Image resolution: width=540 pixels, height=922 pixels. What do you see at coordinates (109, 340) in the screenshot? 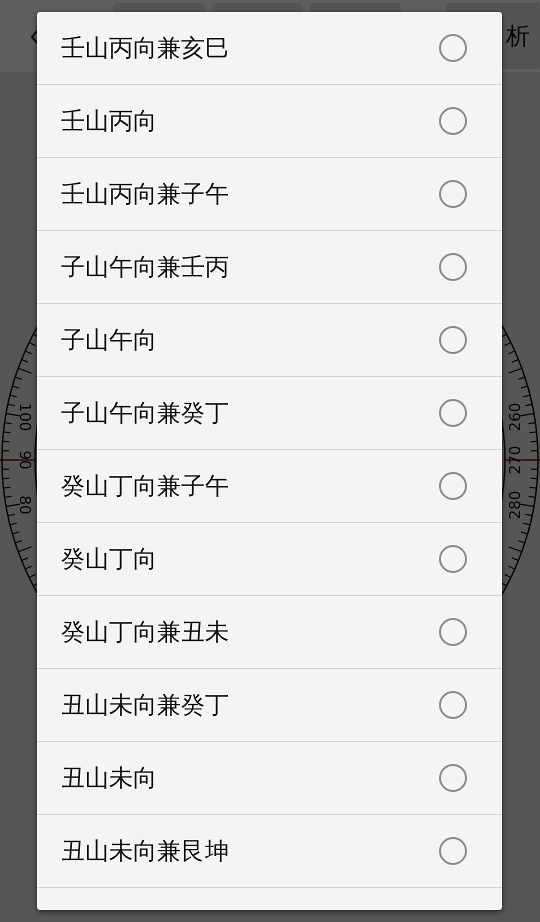
I see `option-label: 子山午向` at bounding box center [109, 340].